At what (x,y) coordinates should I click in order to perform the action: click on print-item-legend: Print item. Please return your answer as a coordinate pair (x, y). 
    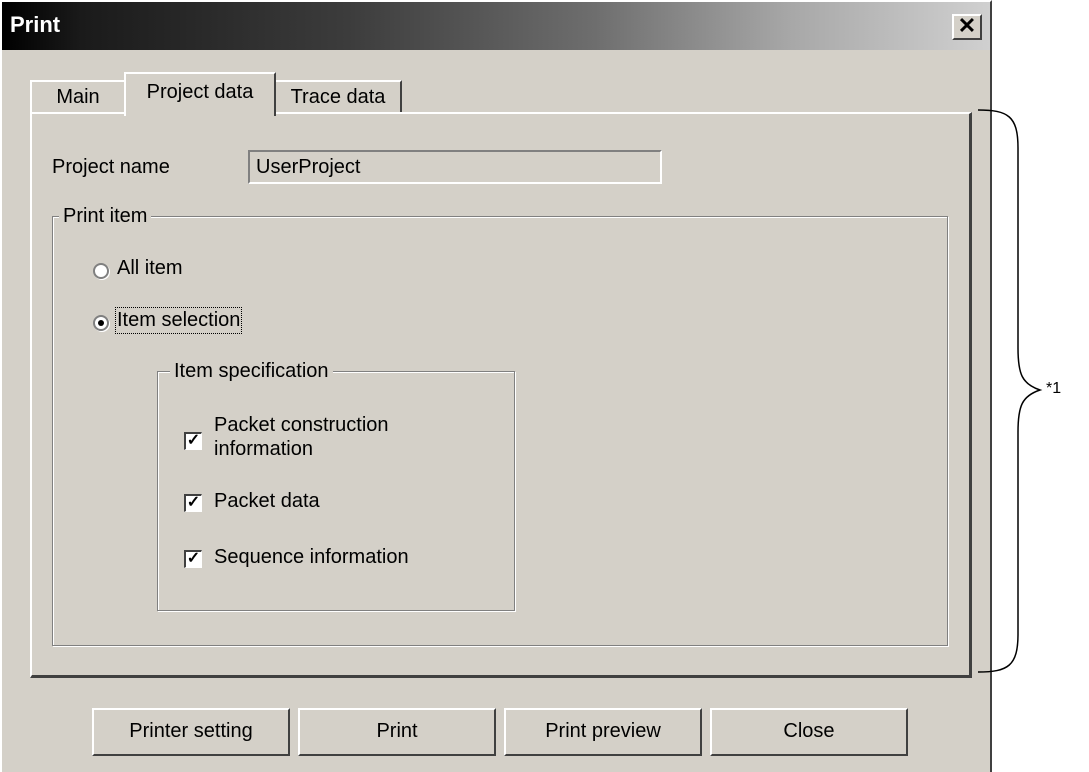
    Looking at the image, I should click on (105, 216).